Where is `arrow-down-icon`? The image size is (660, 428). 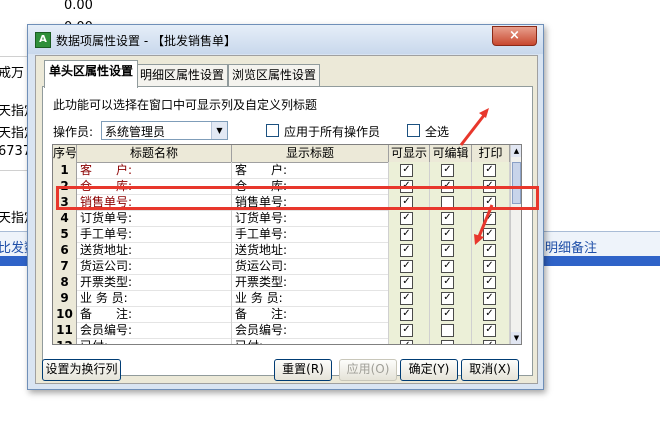
arrow-down-icon is located at coordinates (484, 224).